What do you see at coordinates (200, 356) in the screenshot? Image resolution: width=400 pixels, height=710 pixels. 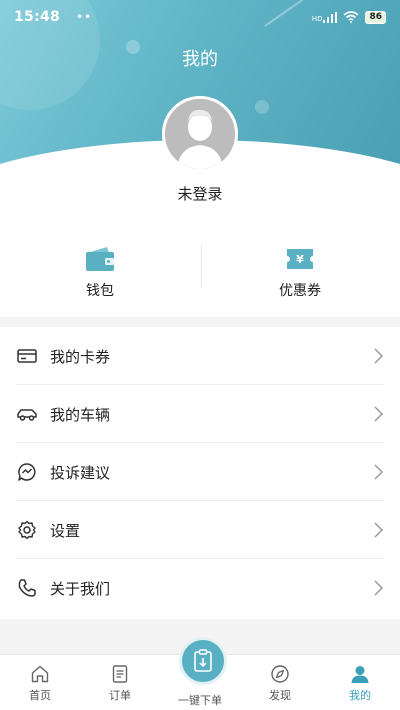 I see `menu-item-cards: 我的卡券` at bounding box center [200, 356].